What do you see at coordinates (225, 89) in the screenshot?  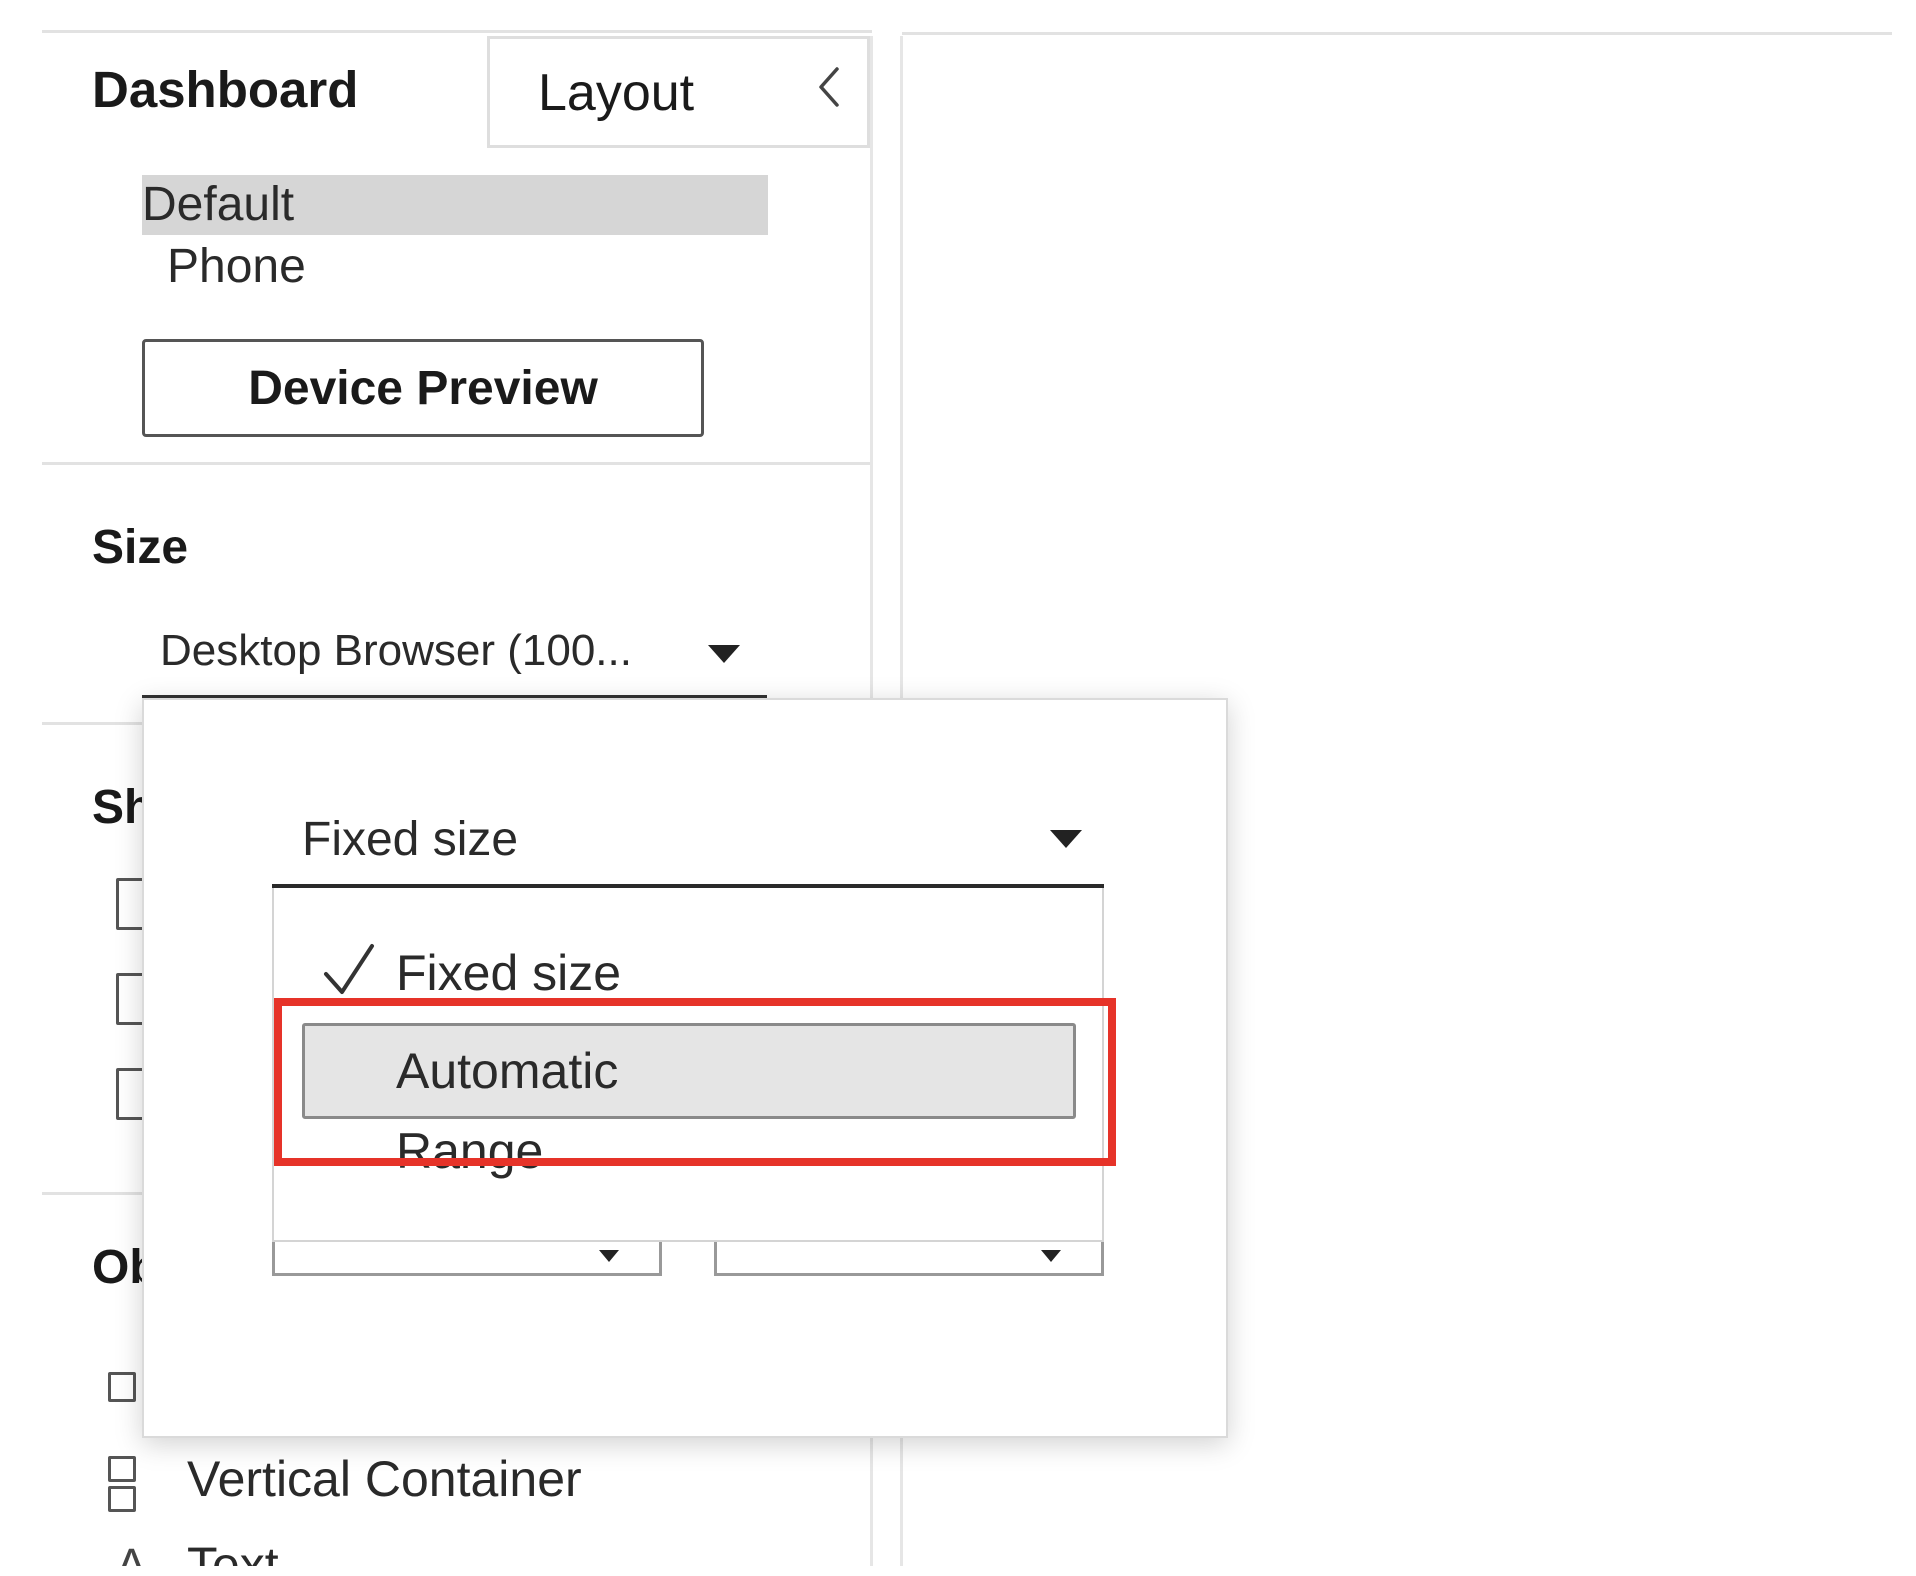 I see `tab-dashboard: Dashboard` at bounding box center [225, 89].